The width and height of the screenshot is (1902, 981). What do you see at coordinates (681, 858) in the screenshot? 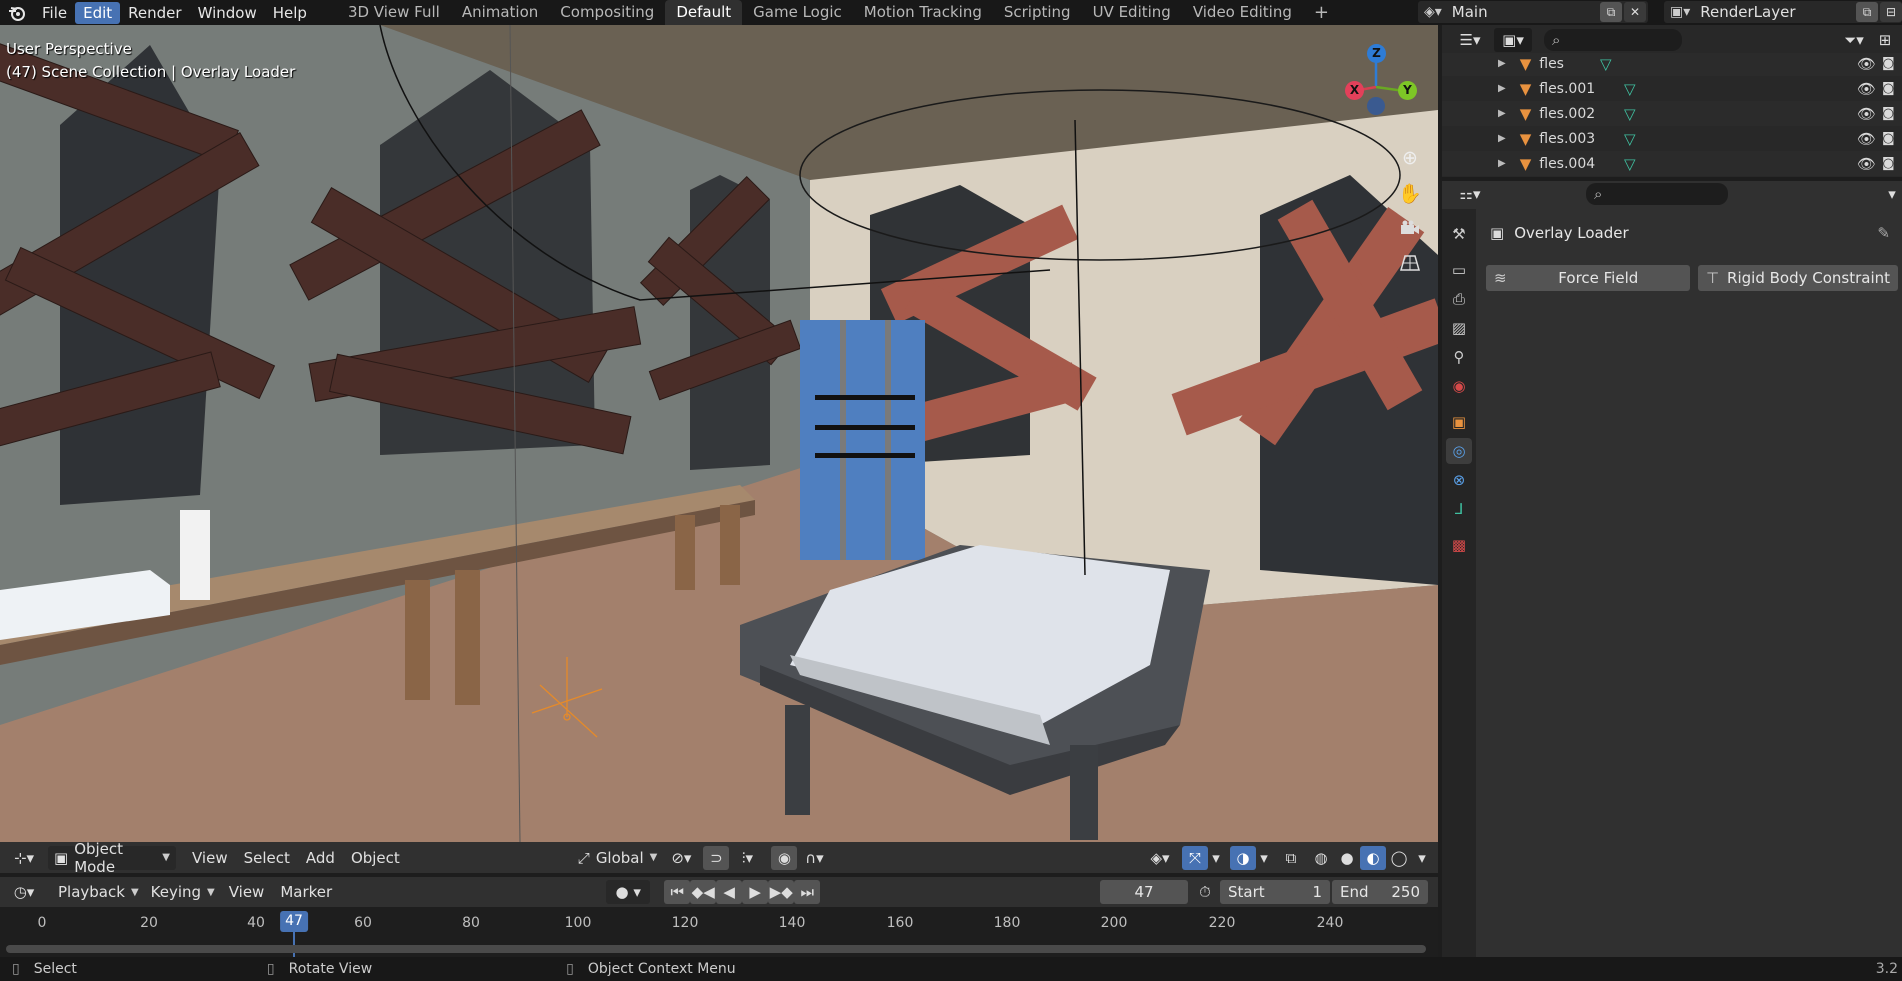
I see `pivot-point-icon: ⊘▾` at bounding box center [681, 858].